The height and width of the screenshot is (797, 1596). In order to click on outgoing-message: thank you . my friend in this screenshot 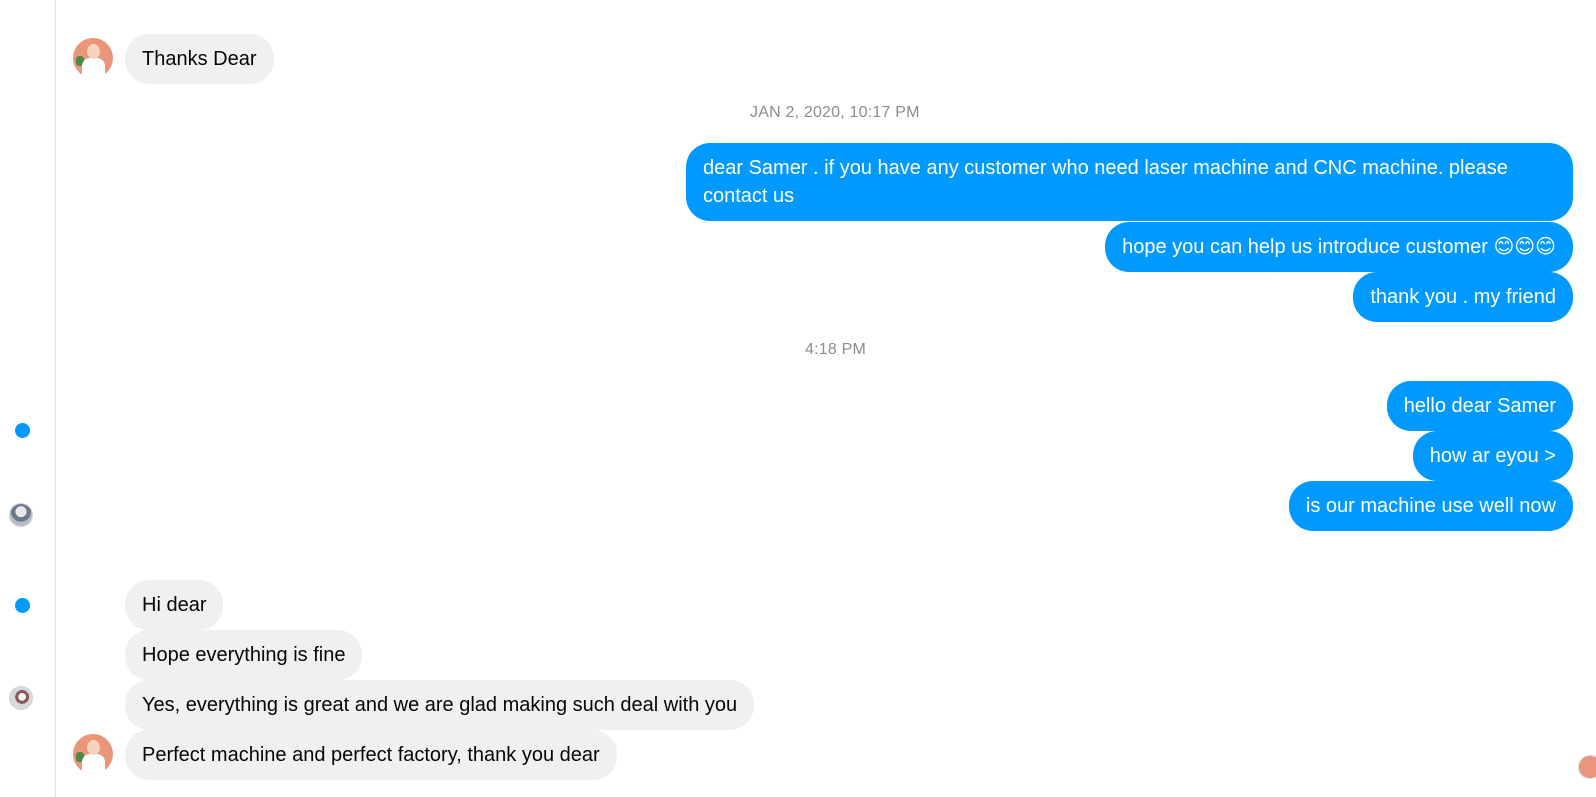, I will do `click(1463, 297)`.